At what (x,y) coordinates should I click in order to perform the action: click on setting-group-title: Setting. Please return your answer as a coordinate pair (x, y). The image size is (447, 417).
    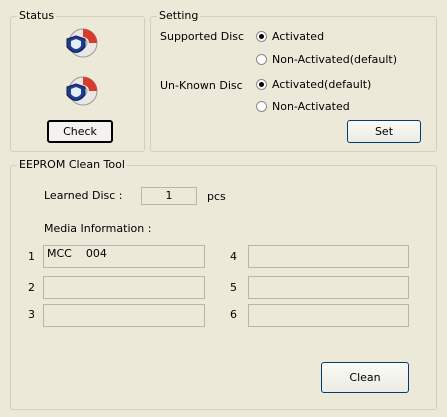
    Looking at the image, I should click on (179, 15).